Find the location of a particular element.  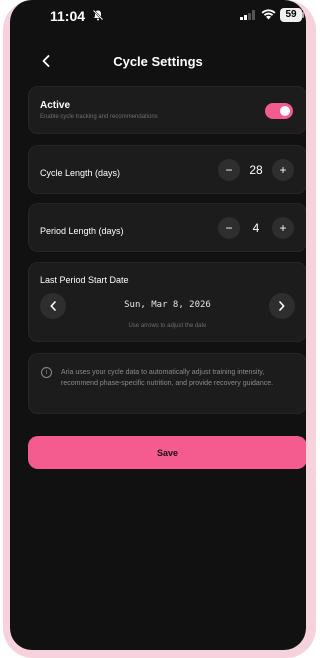

period-length-value: 4 is located at coordinates (256, 228).